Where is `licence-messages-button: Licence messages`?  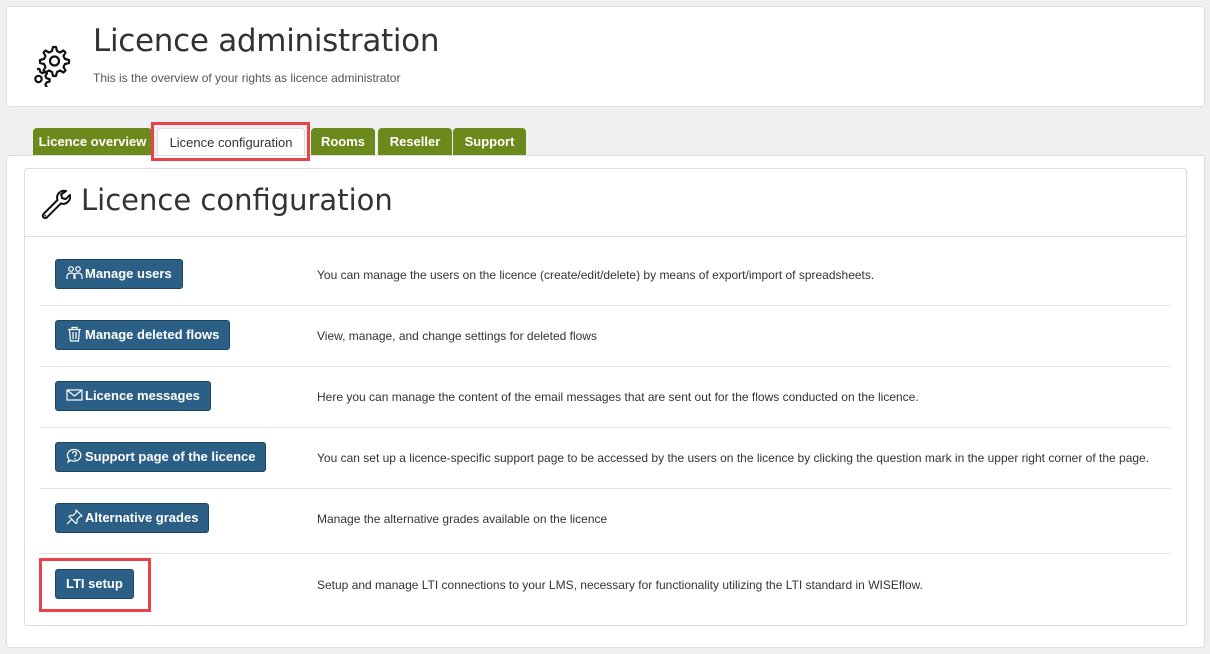 licence-messages-button: Licence messages is located at coordinates (133, 396).